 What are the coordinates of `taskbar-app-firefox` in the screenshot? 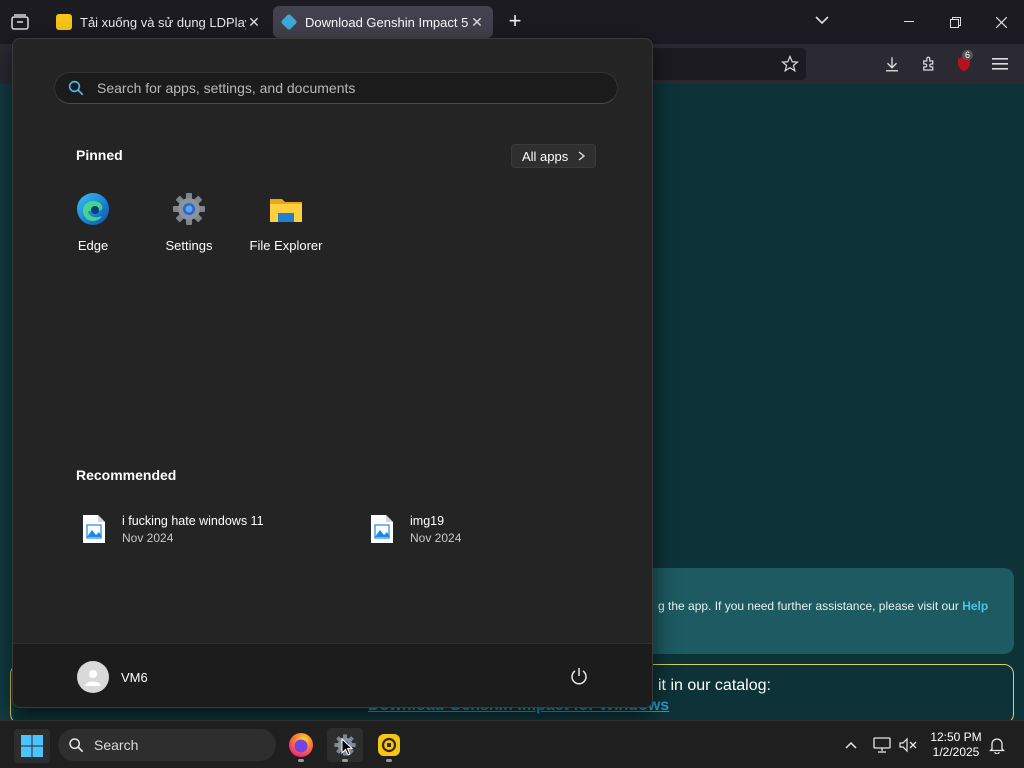 It's located at (301, 745).